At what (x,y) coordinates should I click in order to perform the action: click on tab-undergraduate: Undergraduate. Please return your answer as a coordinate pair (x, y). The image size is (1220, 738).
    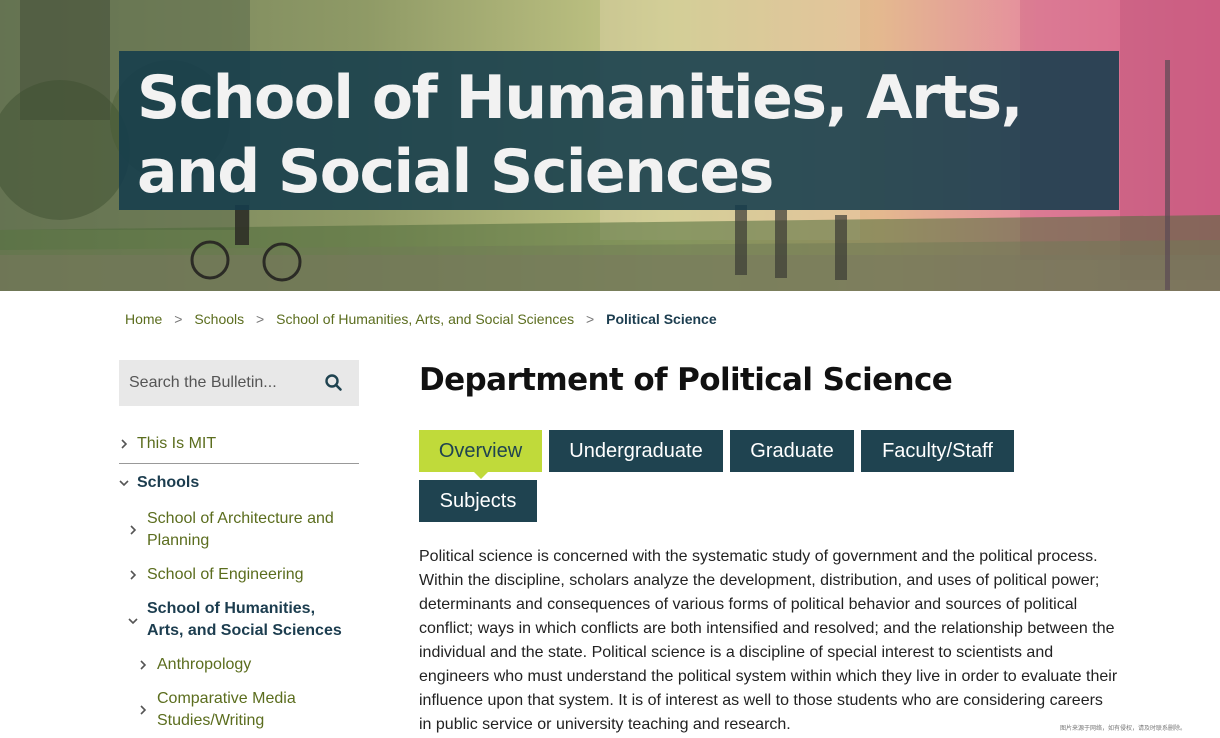
    Looking at the image, I should click on (636, 451).